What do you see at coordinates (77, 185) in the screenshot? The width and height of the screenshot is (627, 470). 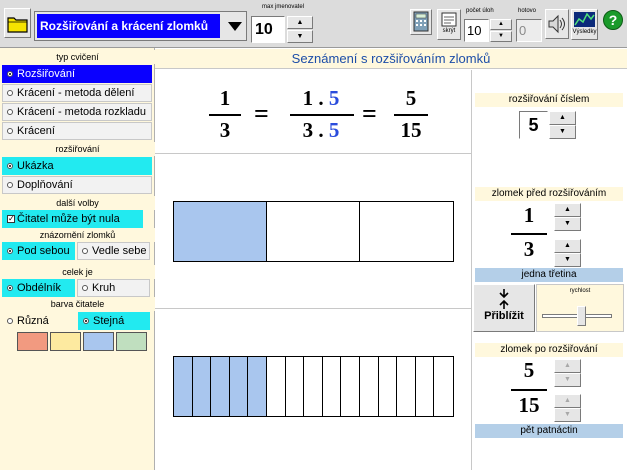 I see `expansion-mode-fill-in: Doplňování` at bounding box center [77, 185].